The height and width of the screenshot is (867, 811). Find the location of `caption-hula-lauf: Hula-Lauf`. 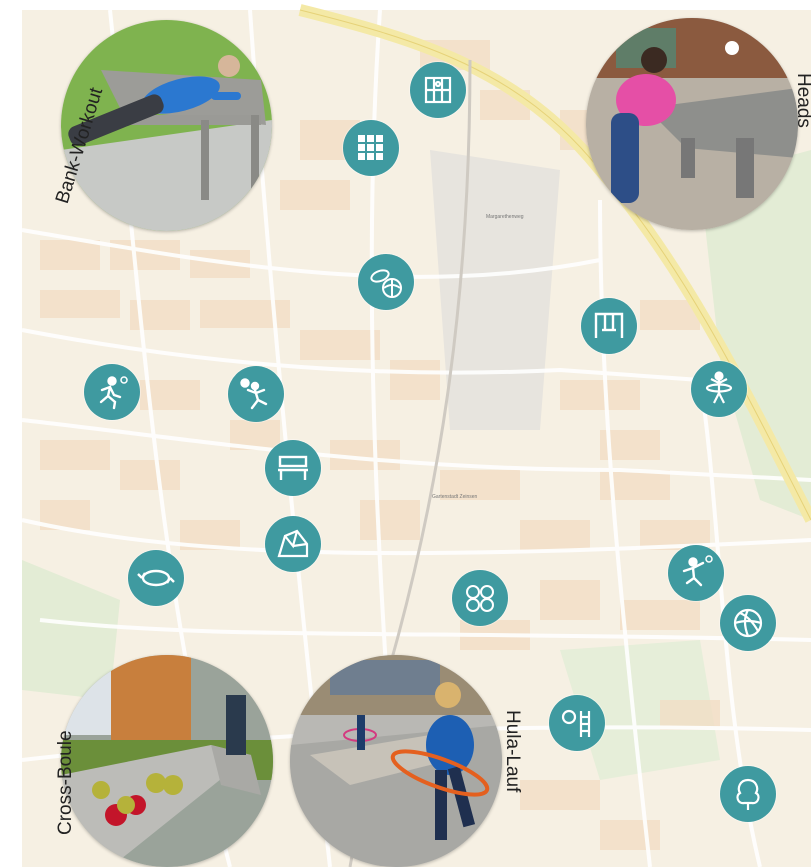

caption-hula-lauf: Hula-Lauf is located at coordinates (512, 751).